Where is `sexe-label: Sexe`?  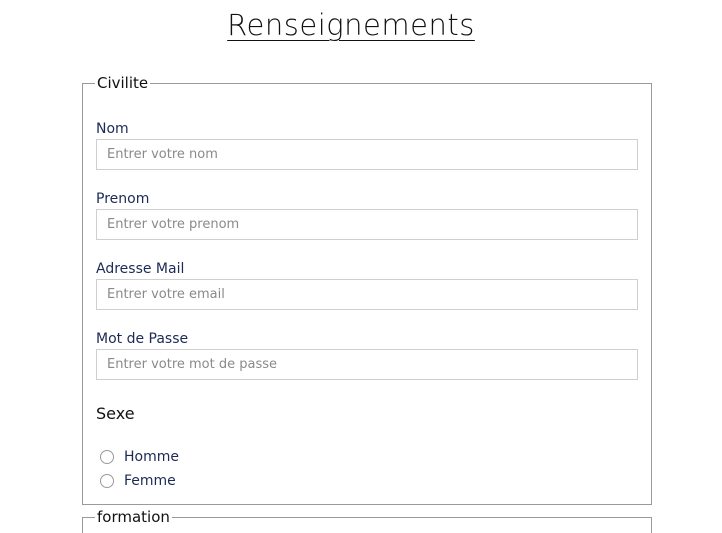
sexe-label: Sexe is located at coordinates (115, 413).